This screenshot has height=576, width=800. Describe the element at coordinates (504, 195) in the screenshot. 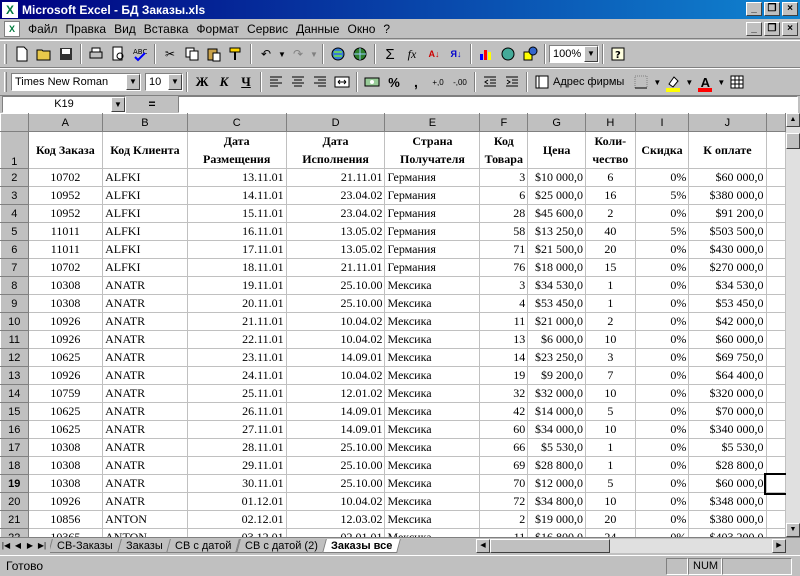

I see `cell: 6` at that location.